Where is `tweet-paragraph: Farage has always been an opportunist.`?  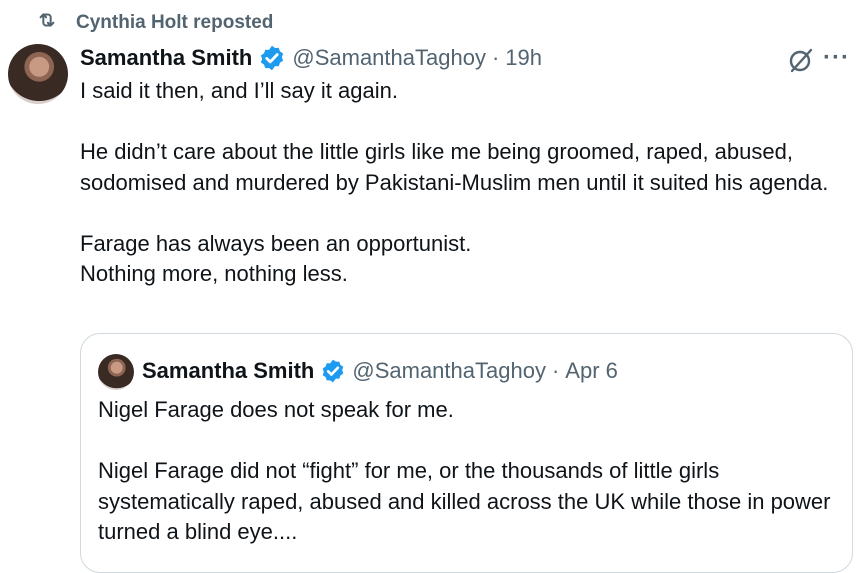 tweet-paragraph: Farage has always been an opportunist. is located at coordinates (276, 243).